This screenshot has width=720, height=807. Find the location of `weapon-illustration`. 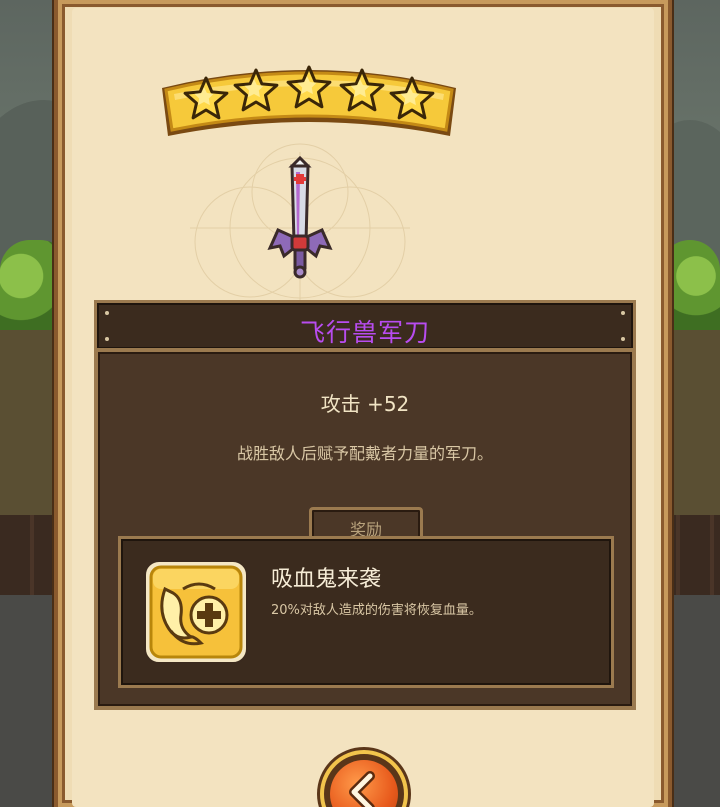

weapon-illustration is located at coordinates (300, 220).